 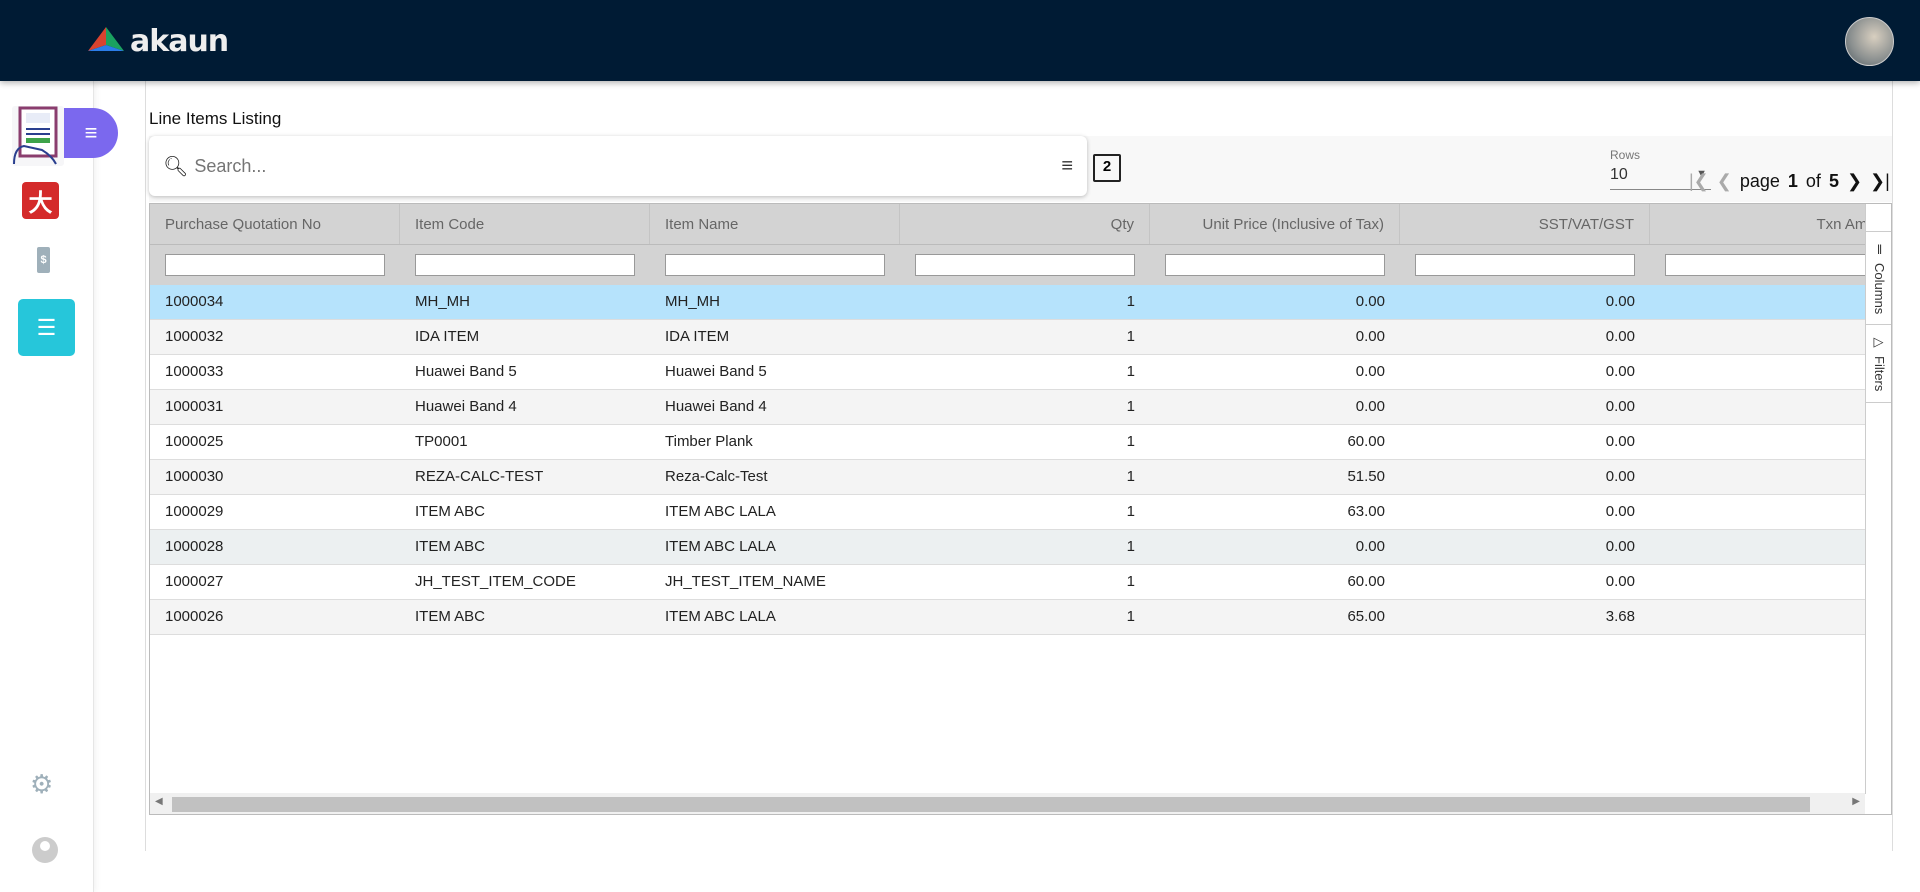 I want to click on cell-item-name: Timber Plank, so click(x=709, y=441).